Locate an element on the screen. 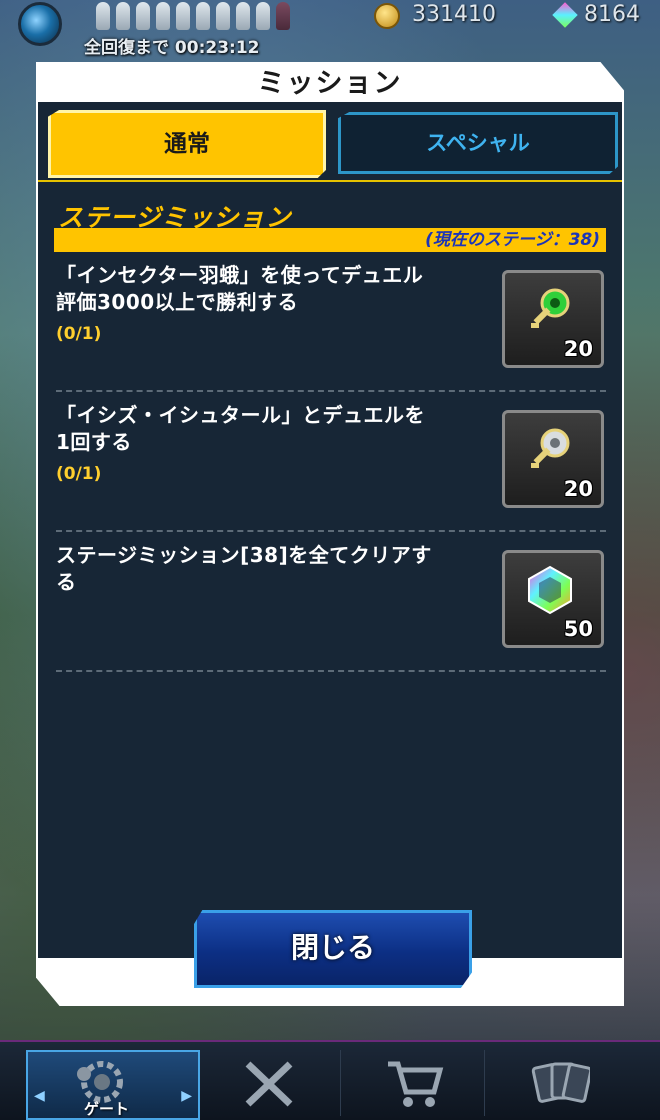 Image resolution: width=660 pixels, height=1120 pixels. mission-text-line: 「イシズ・イシュタール」とデュエルを is located at coordinates (240, 415).